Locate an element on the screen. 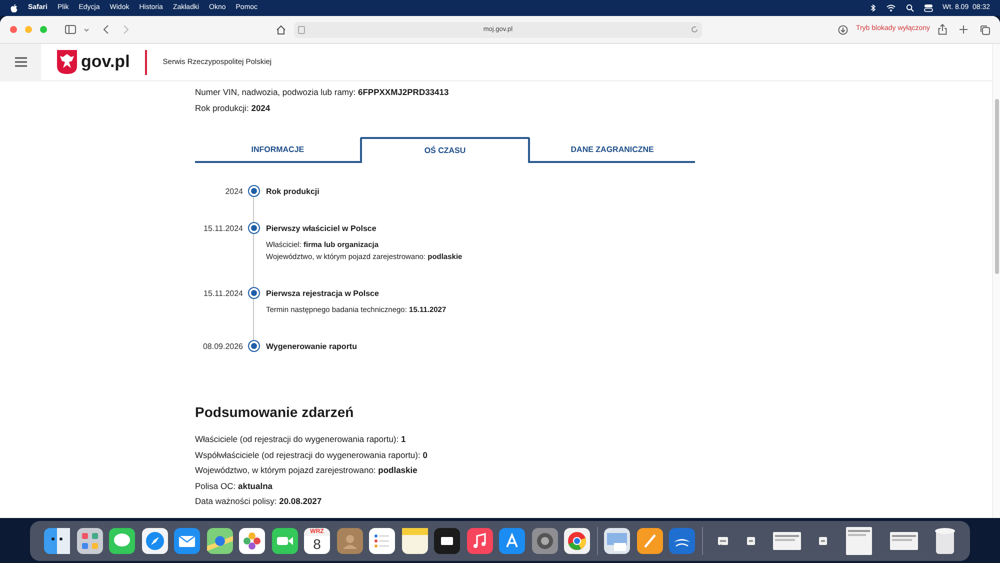  list-icon is located at coordinates (382, 541).